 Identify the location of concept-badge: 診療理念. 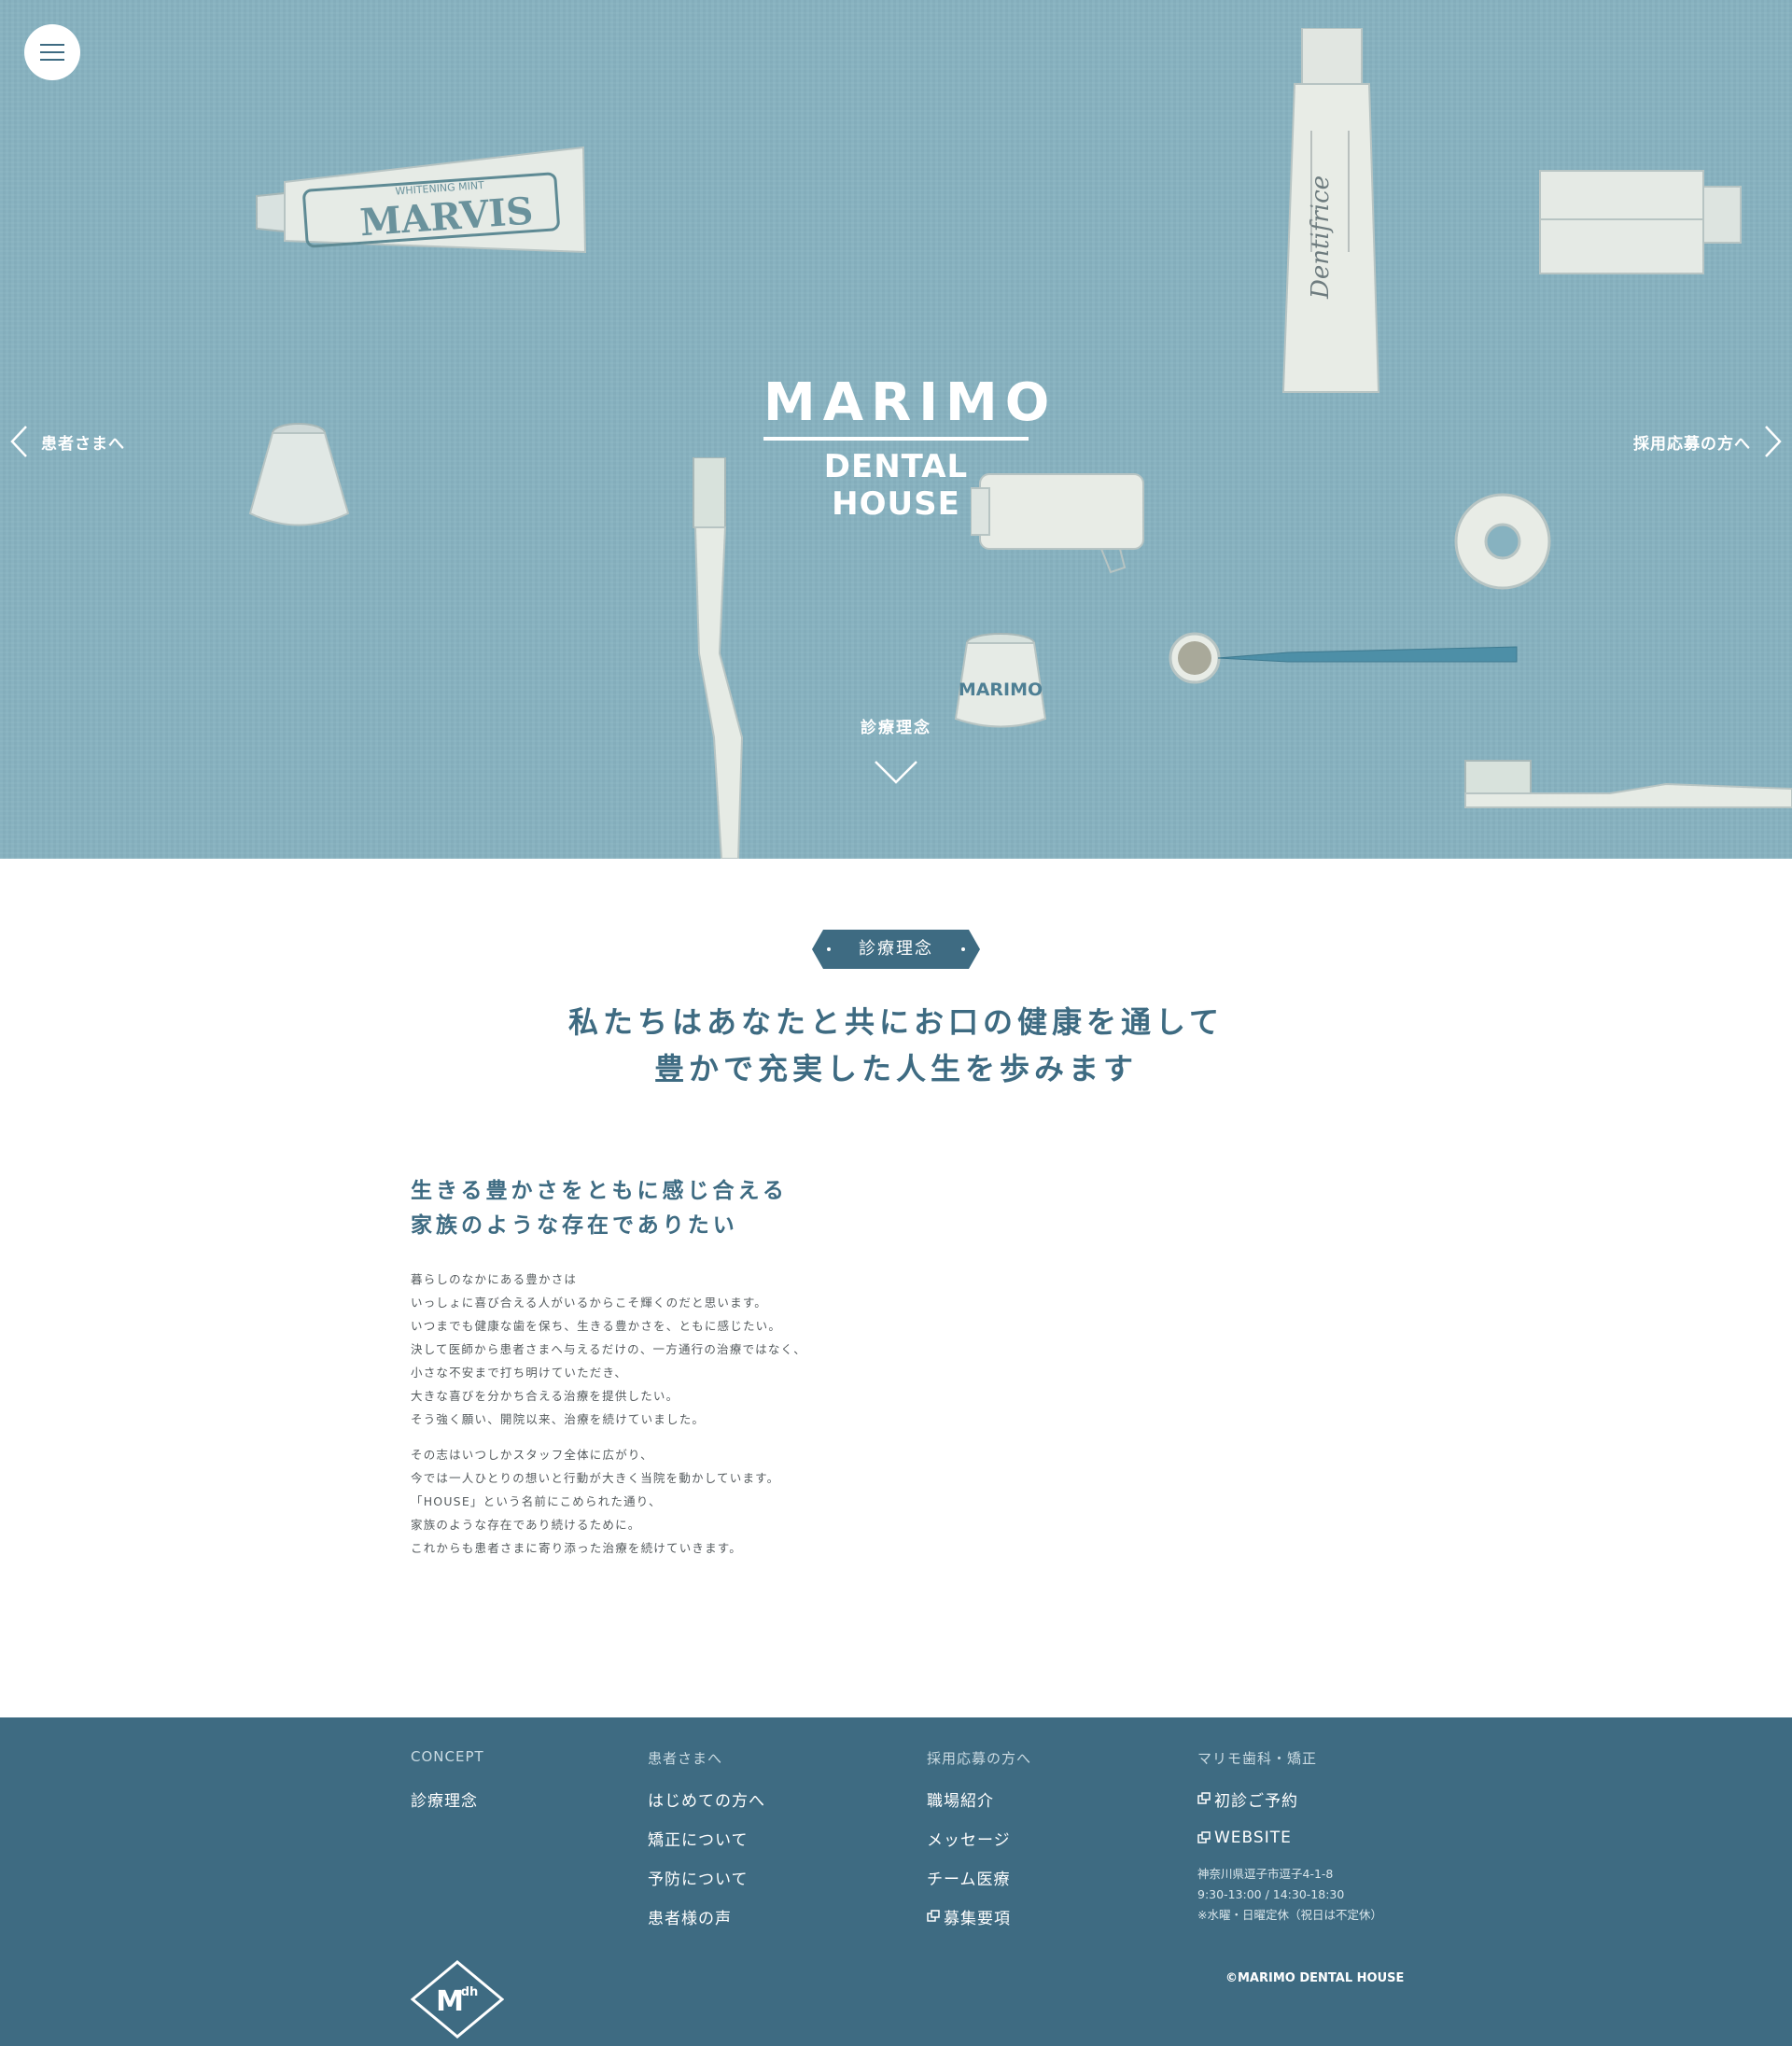
(896, 949).